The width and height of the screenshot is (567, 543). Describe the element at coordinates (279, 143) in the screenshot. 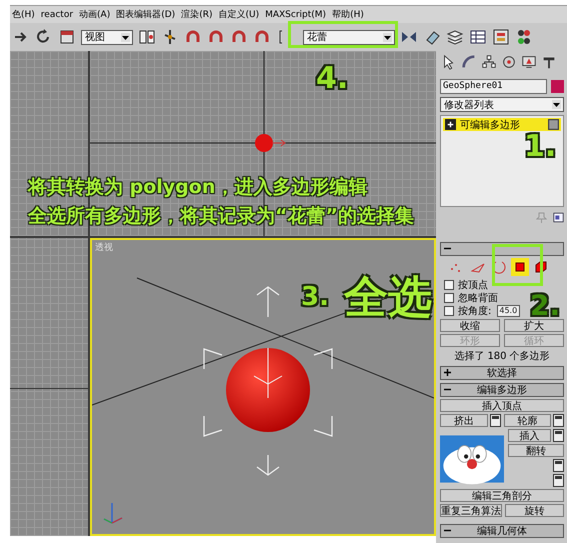

I see `arrow-icon` at that location.